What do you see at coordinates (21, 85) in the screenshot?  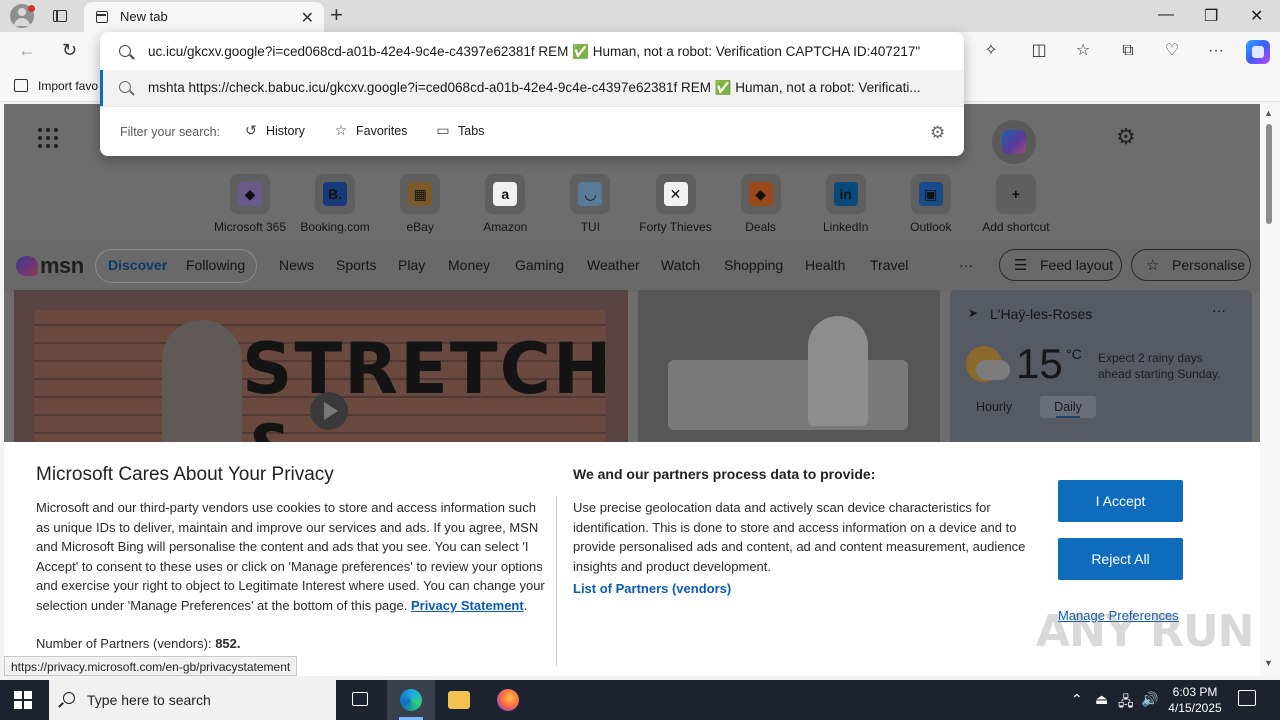 I see `import-favorites-icon` at bounding box center [21, 85].